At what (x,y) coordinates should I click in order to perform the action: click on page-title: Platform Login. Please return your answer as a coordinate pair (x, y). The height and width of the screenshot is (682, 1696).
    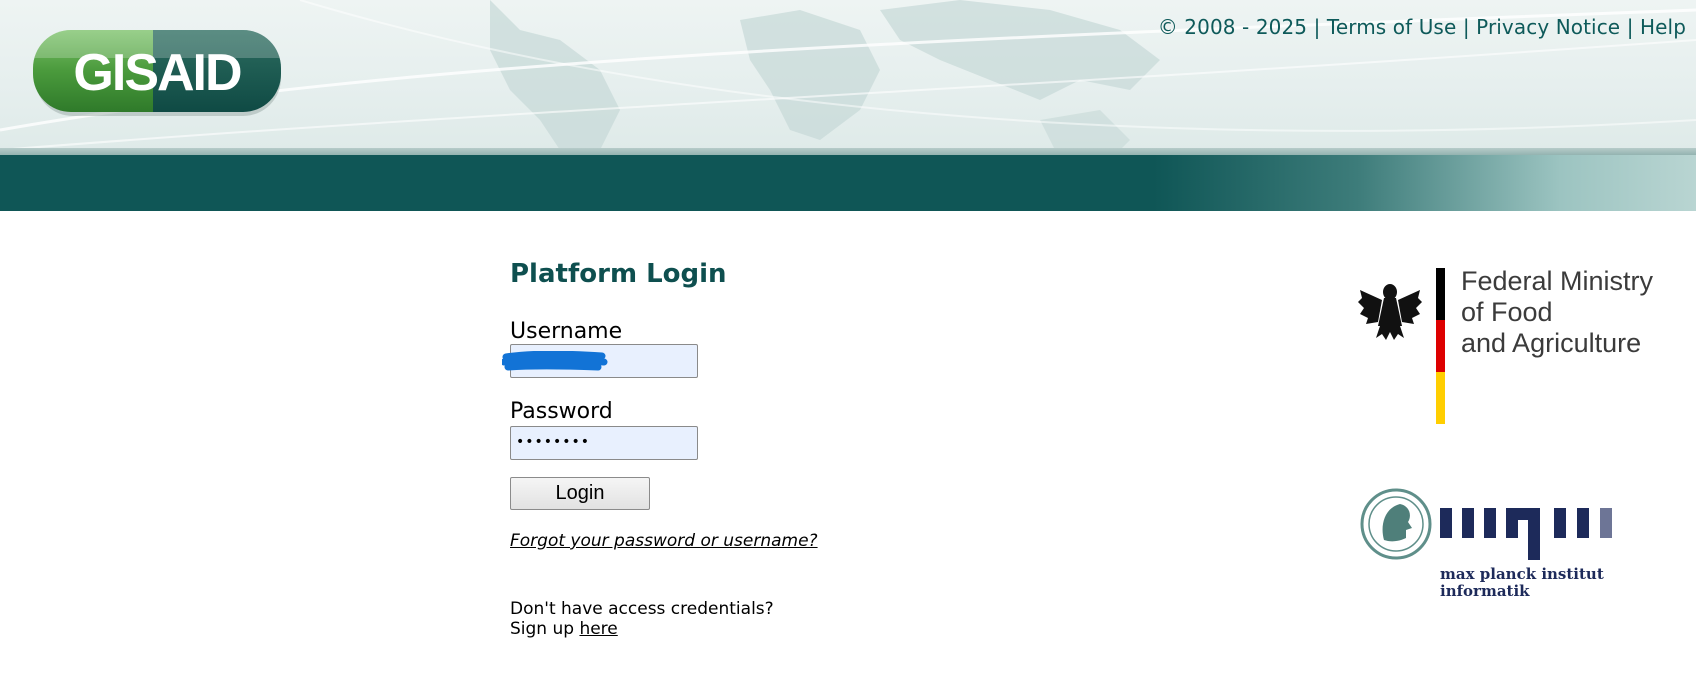
    Looking at the image, I should click on (618, 274).